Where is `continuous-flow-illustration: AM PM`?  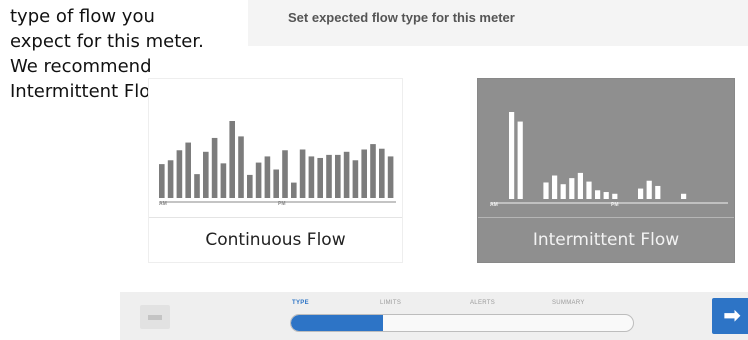 continuous-flow-illustration: AM PM is located at coordinates (277, 164).